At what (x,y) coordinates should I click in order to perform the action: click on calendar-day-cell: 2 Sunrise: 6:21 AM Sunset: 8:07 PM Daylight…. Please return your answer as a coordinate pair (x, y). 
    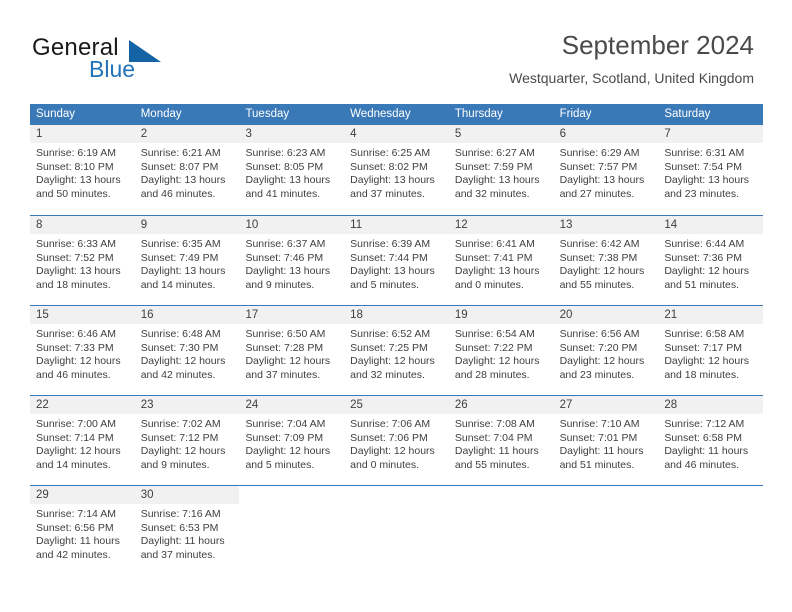
    Looking at the image, I should click on (187, 170).